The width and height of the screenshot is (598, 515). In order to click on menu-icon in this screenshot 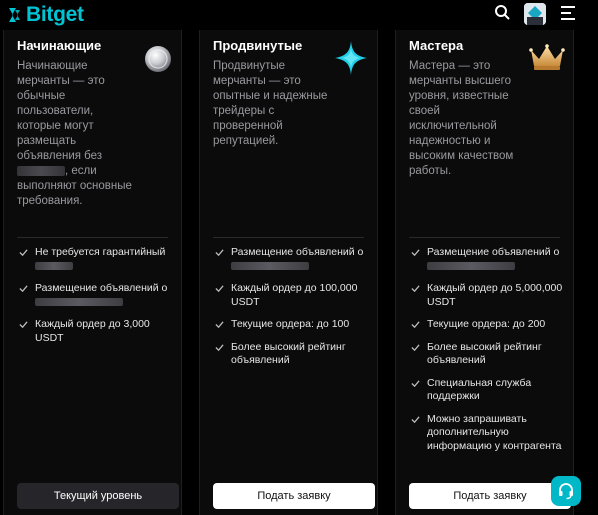, I will do `click(569, 15)`.